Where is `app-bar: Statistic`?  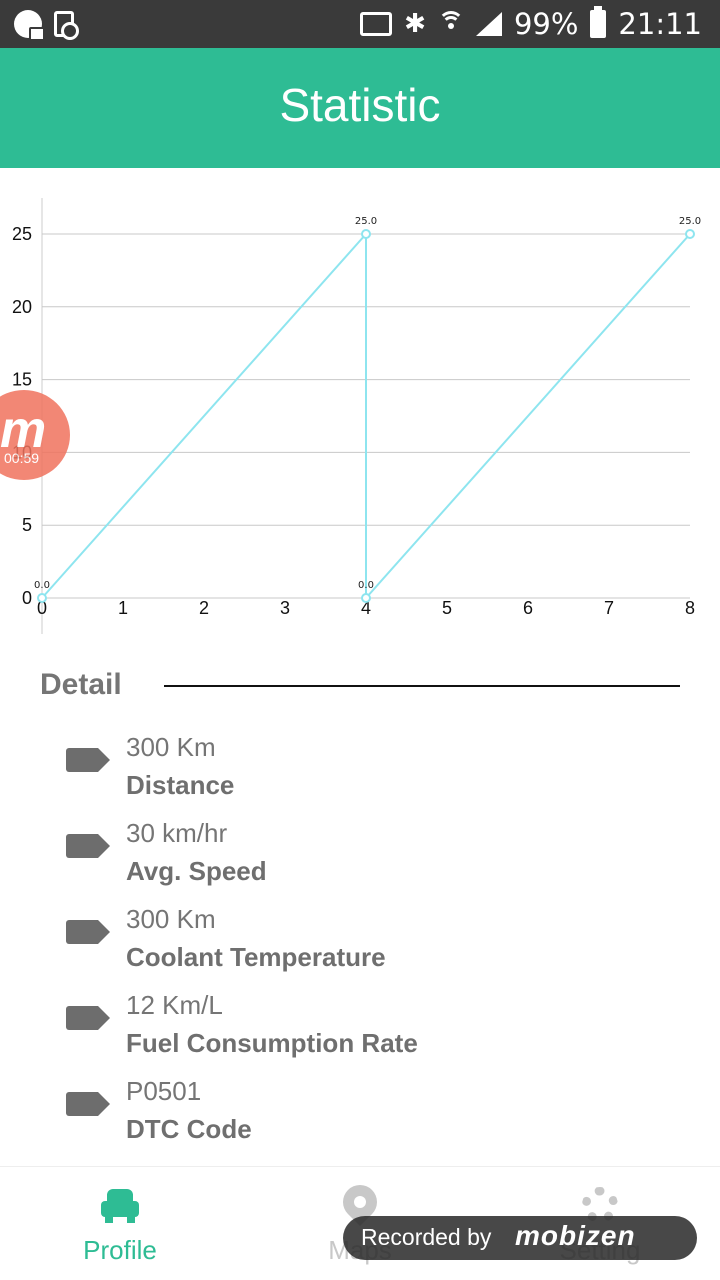
app-bar: Statistic is located at coordinates (360, 108).